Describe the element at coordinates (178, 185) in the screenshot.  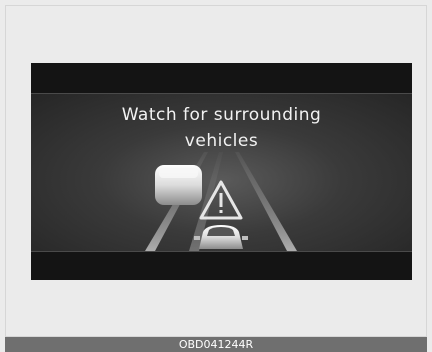
I see `front-vehicle-icon` at that location.